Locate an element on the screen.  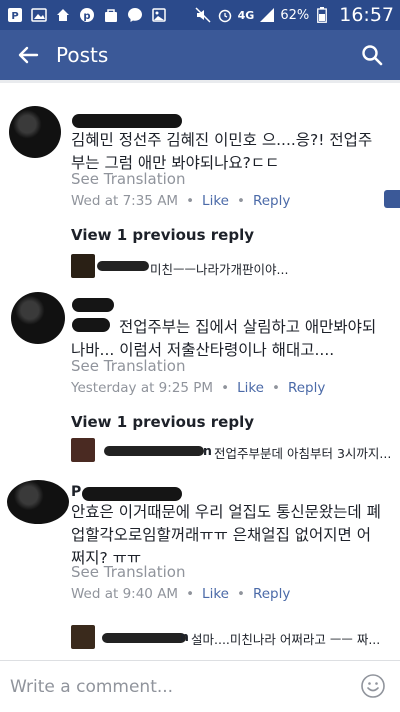
battery-icon is located at coordinates (322, 15).